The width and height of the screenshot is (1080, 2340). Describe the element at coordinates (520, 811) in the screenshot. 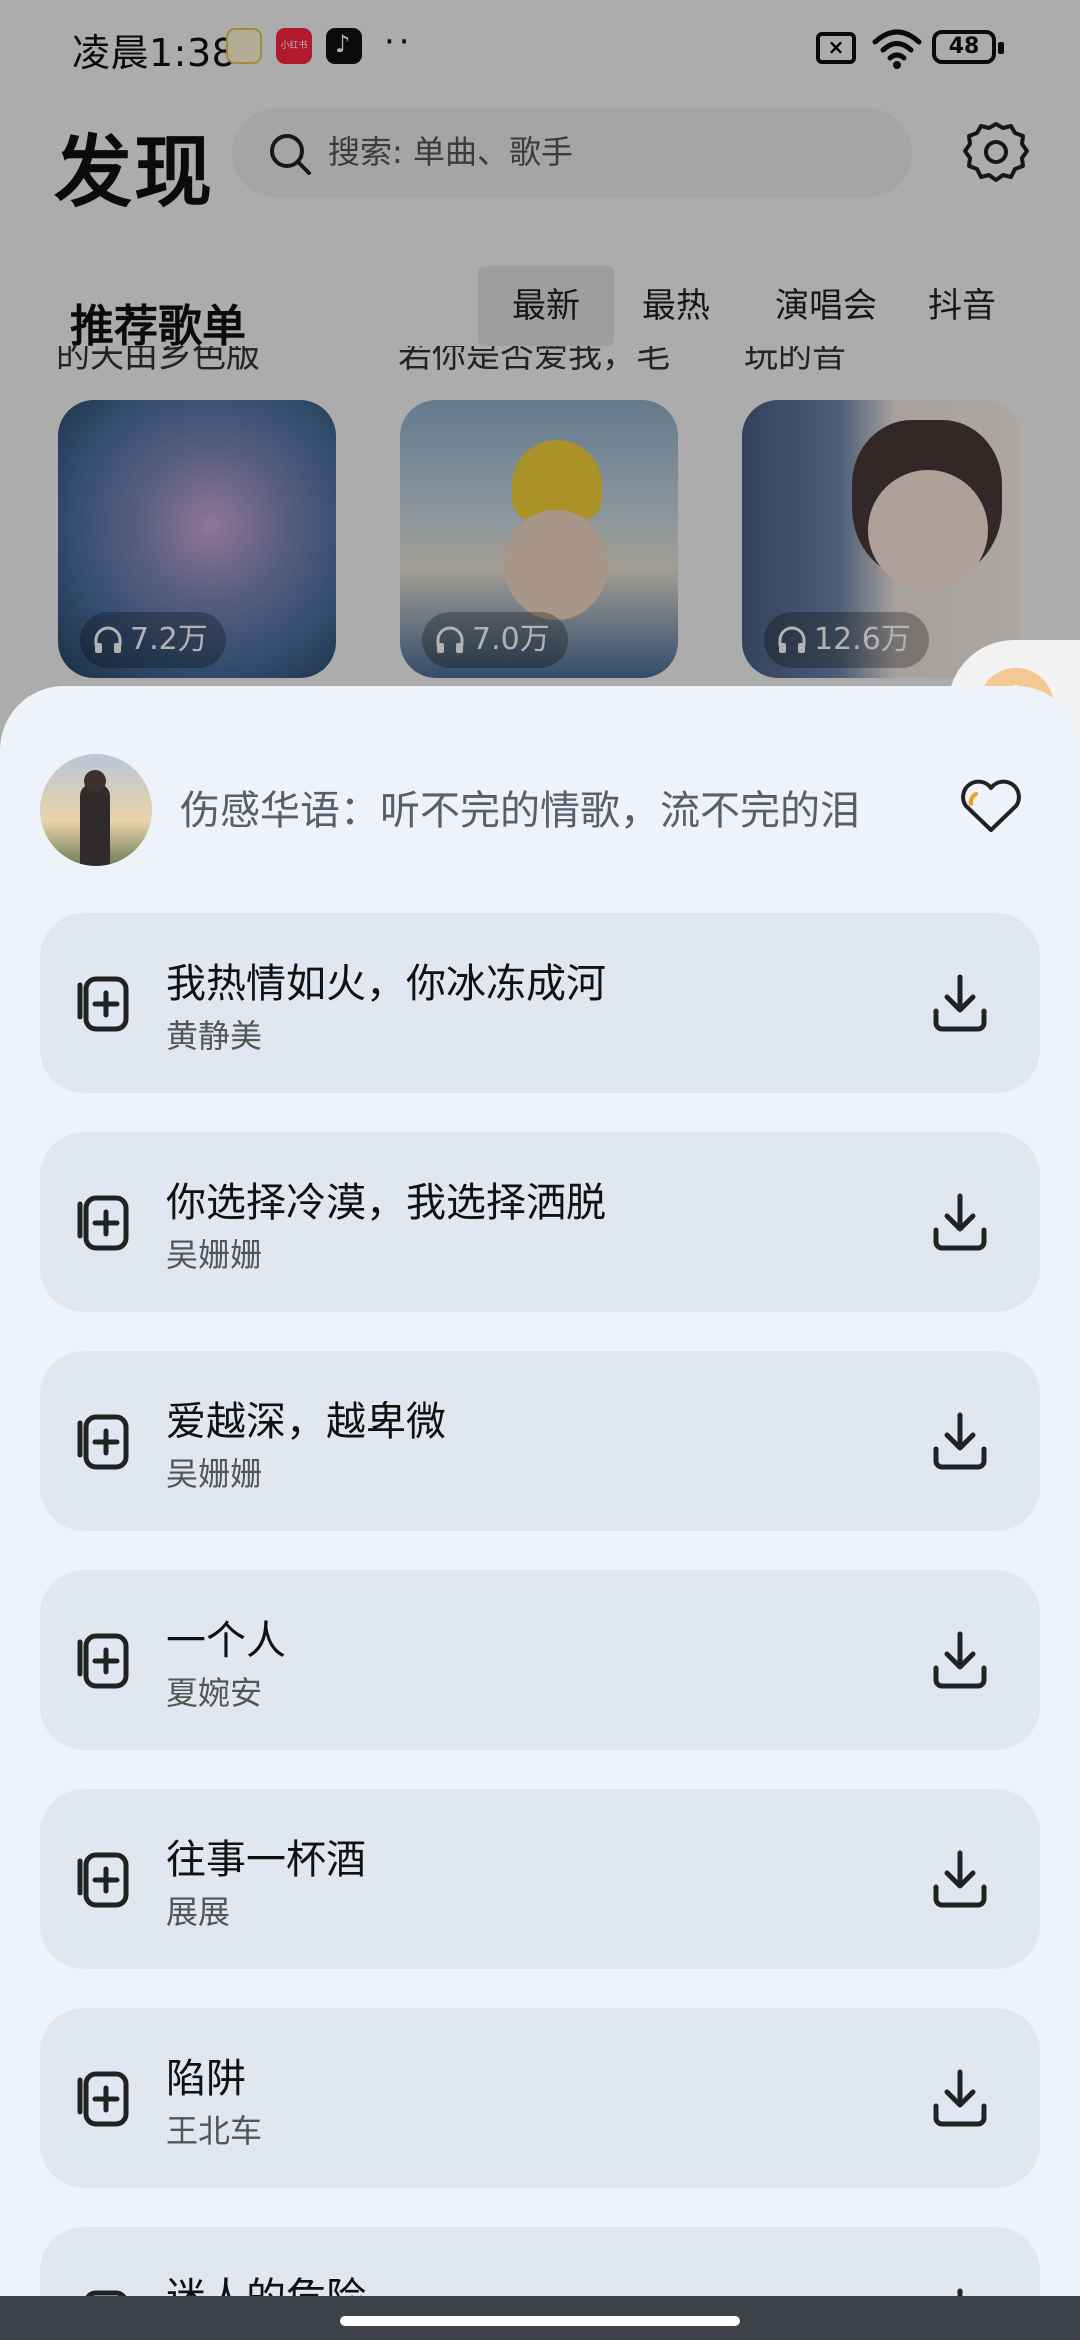

I see `playlist-title: 伤感华语：听不完的情歌，流不完的泪` at that location.